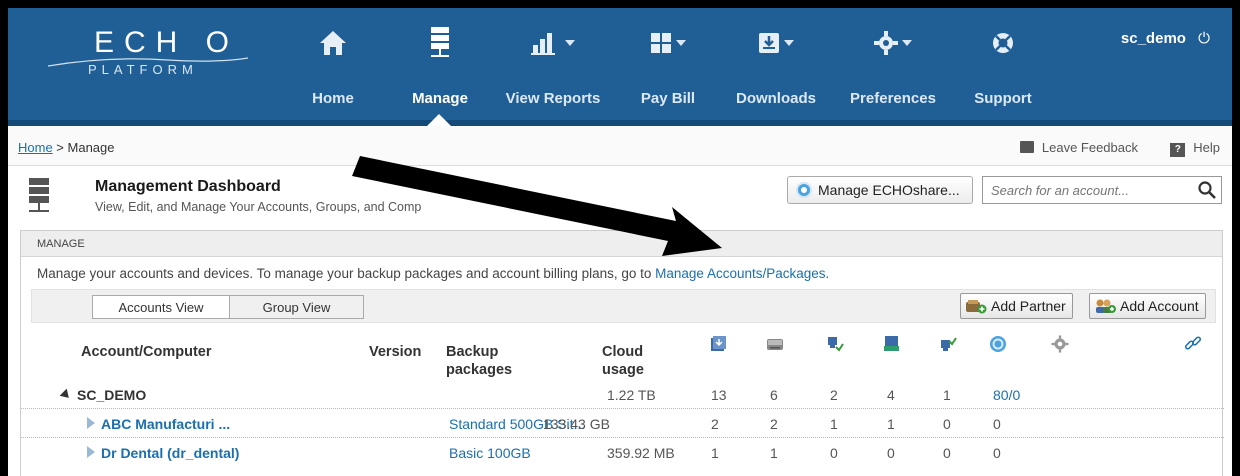 The width and height of the screenshot is (1240, 476). I want to click on home-icon, so click(333, 43).